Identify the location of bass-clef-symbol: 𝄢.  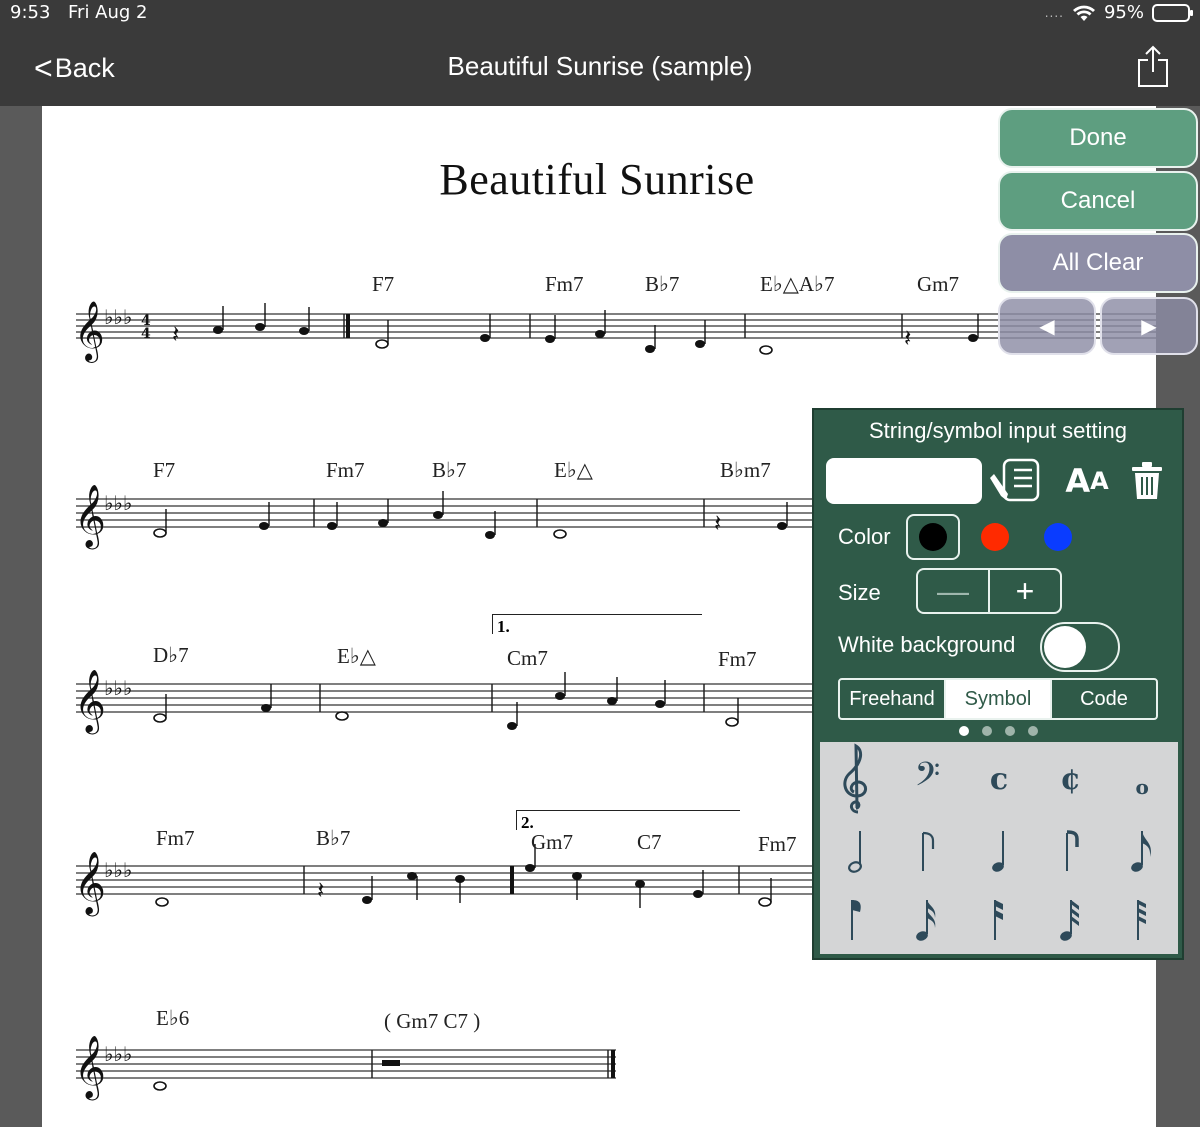
(928, 779).